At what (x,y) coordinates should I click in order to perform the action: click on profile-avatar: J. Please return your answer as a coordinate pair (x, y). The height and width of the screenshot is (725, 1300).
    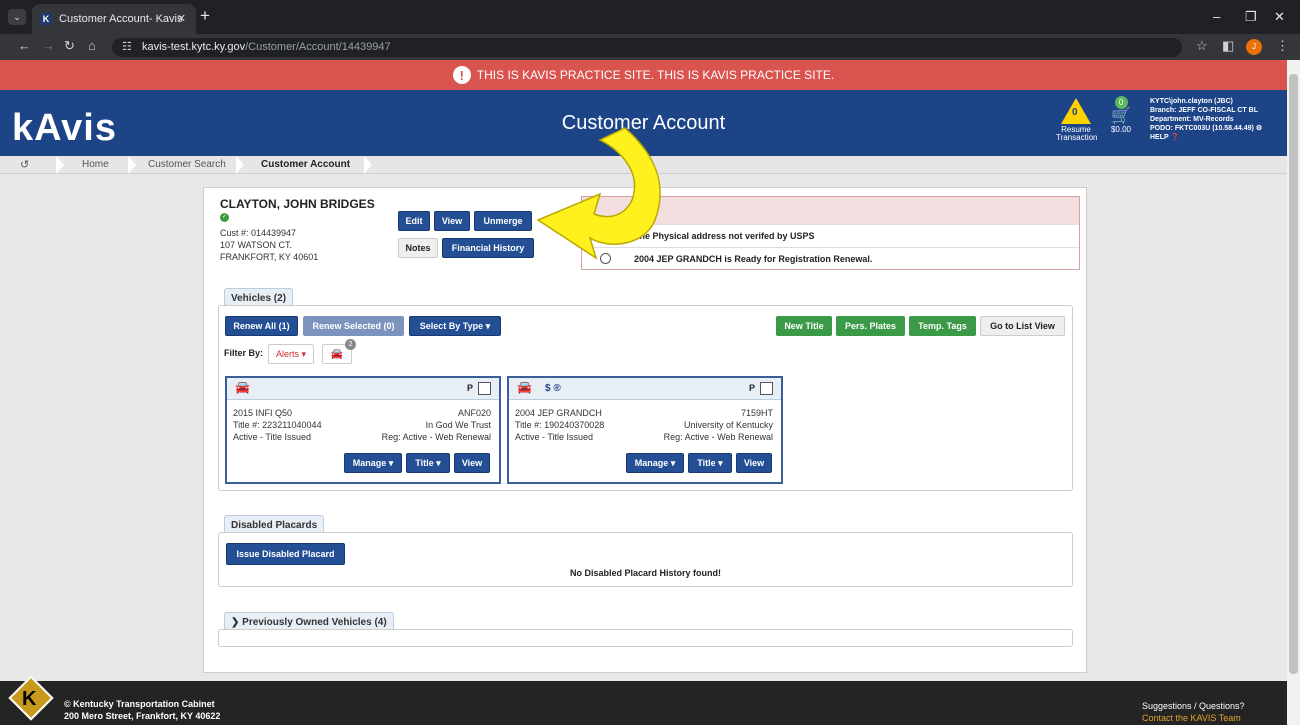
    Looking at the image, I should click on (1254, 47).